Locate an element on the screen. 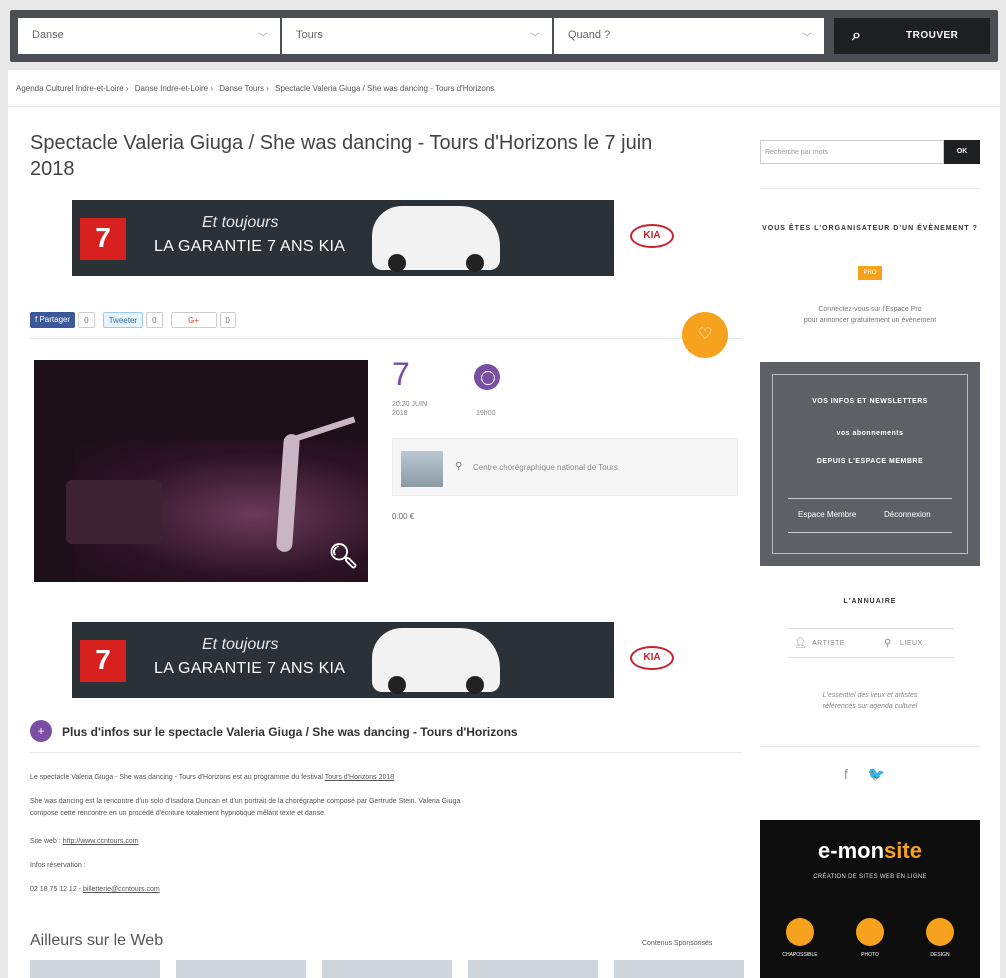 The image size is (1006, 978). feature-label: DESIGN is located at coordinates (940, 955).